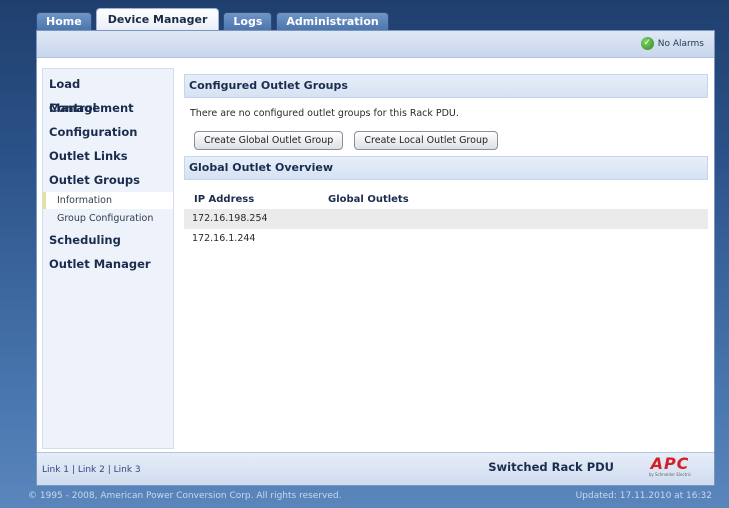  Describe the element at coordinates (127, 470) in the screenshot. I see `footer-link-3: Link 3` at that location.